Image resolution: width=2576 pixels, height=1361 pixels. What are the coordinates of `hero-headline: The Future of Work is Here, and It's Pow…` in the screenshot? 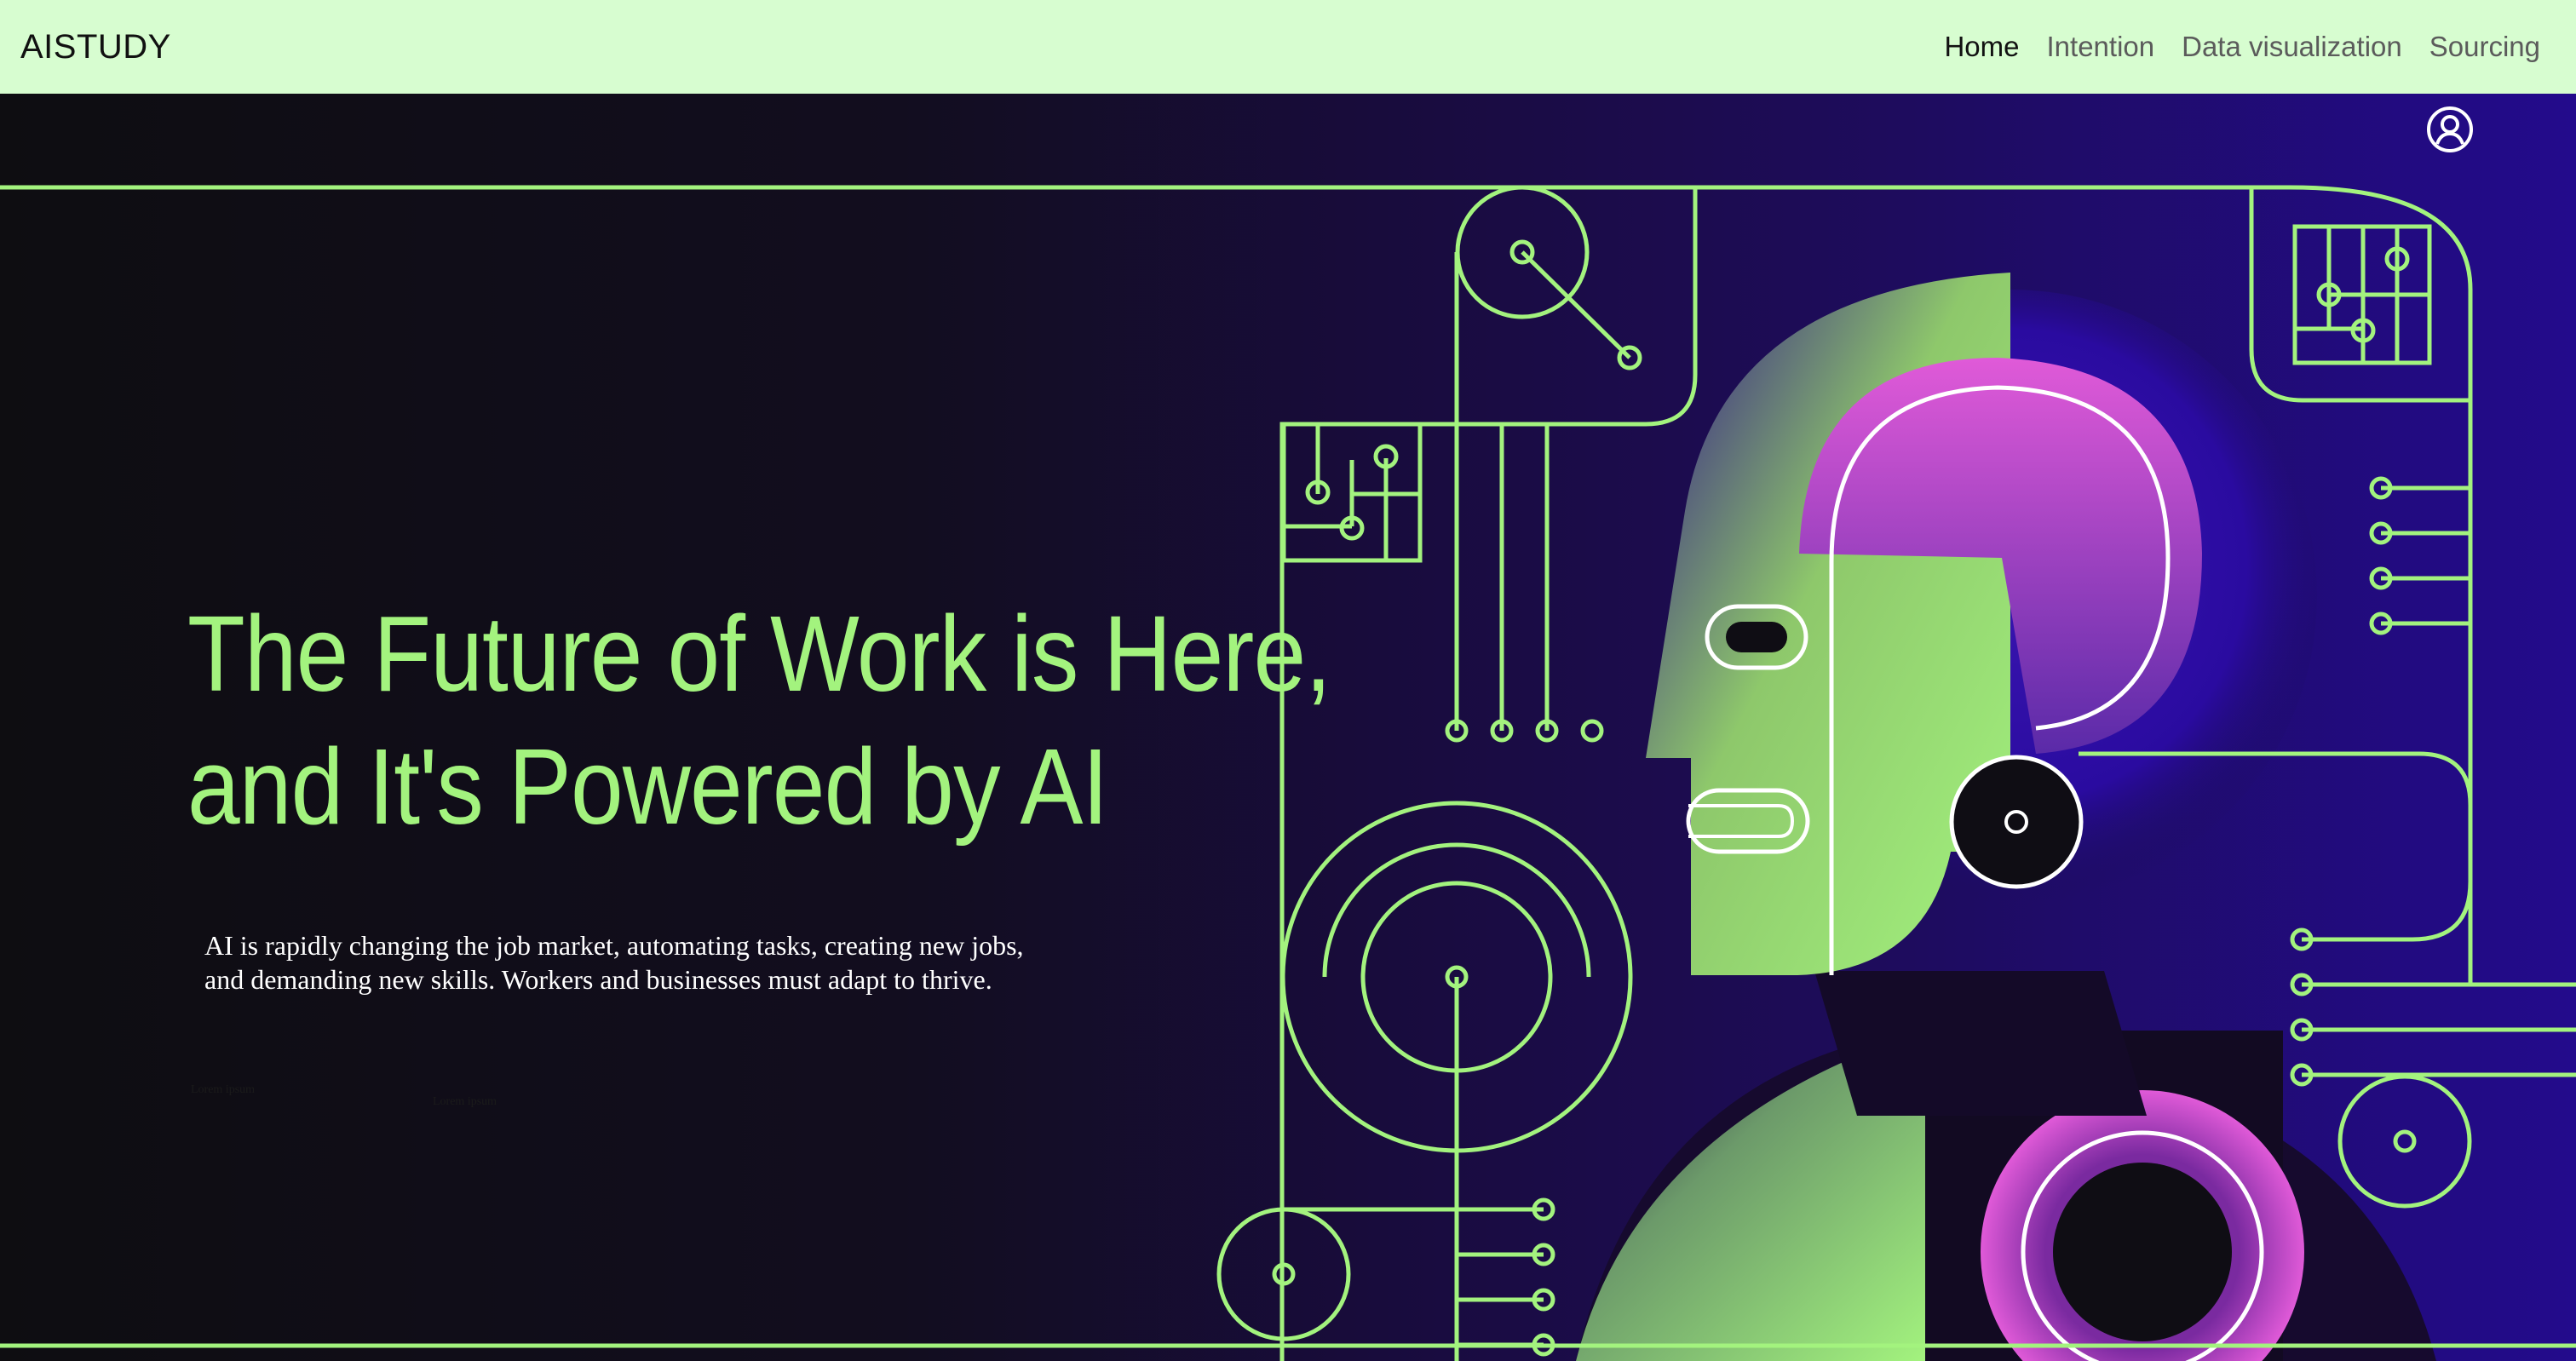 It's located at (759, 720).